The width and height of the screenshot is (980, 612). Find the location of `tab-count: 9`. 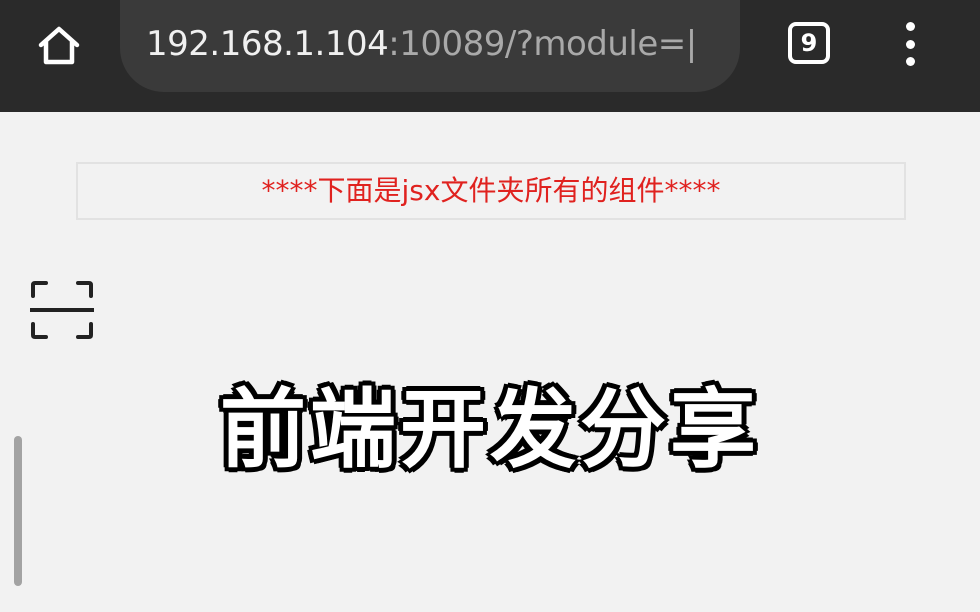

tab-count: 9 is located at coordinates (809, 43).